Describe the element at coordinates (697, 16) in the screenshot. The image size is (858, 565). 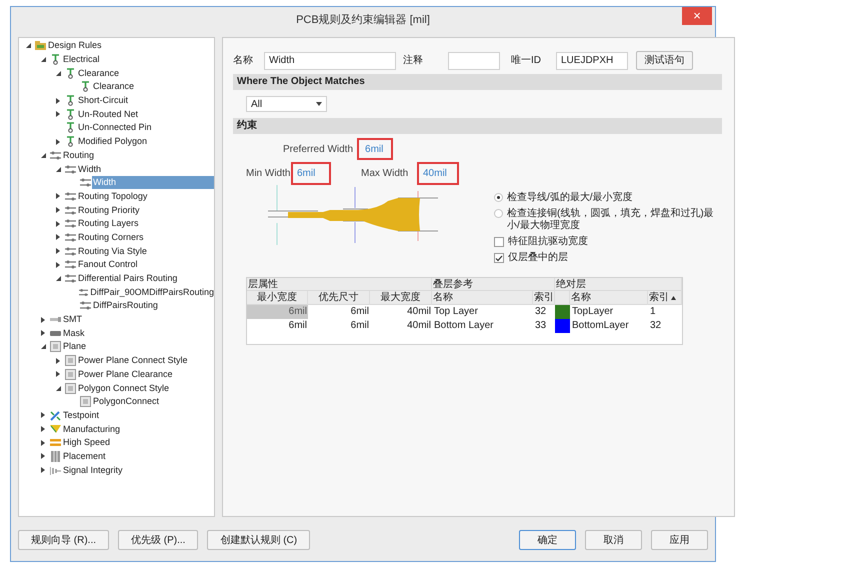
I see `close-button: ×` at that location.